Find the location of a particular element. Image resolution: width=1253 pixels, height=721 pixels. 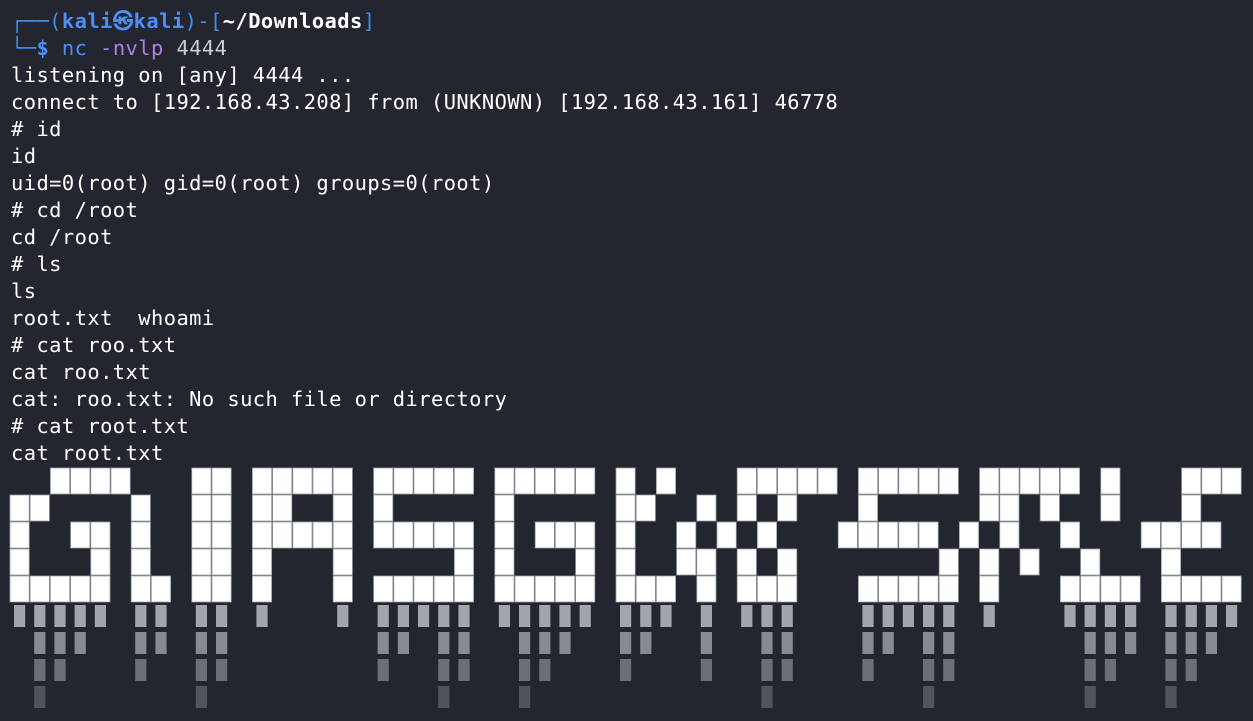

prompt-corner-bottom: └─ is located at coordinates (24, 48).